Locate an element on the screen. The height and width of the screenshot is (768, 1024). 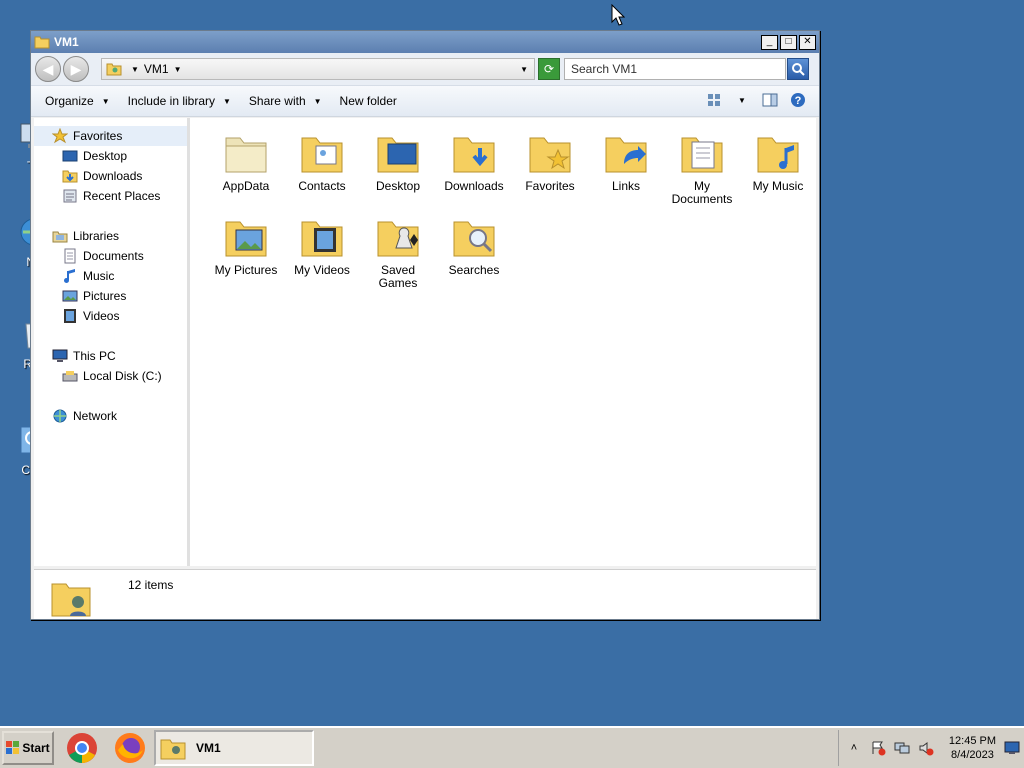
back-button: ◀ is located at coordinates (48, 69).